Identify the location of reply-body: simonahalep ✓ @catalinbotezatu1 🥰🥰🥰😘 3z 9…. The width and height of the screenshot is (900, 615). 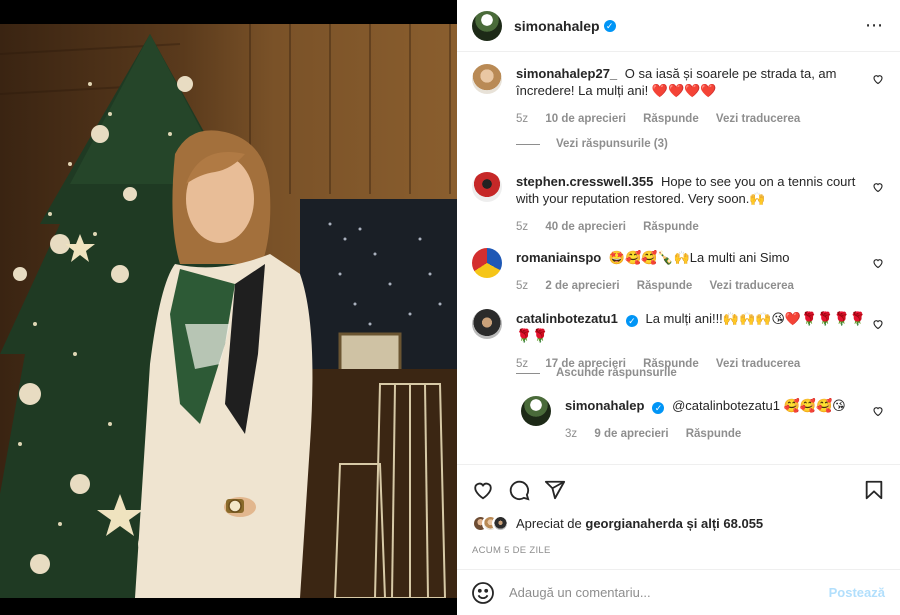
(724, 420).